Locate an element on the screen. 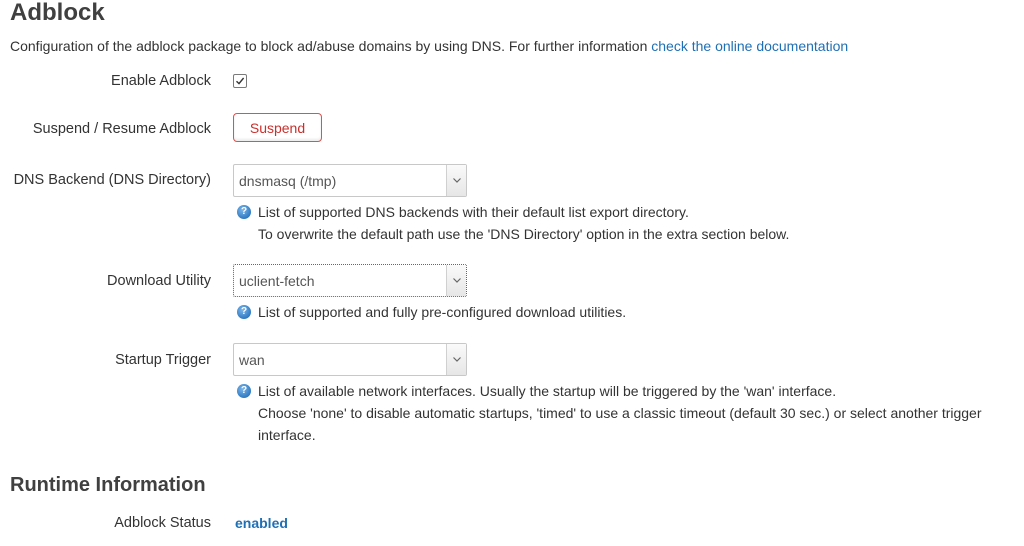  dns-backend-select: dnsmasq (/tmp) is located at coordinates (350, 180).